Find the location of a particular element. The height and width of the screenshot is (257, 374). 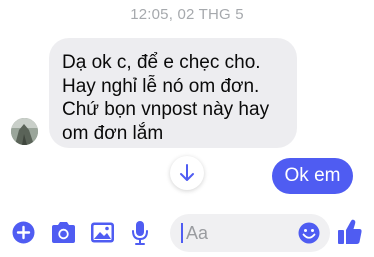

voice-record-button is located at coordinates (140, 233).